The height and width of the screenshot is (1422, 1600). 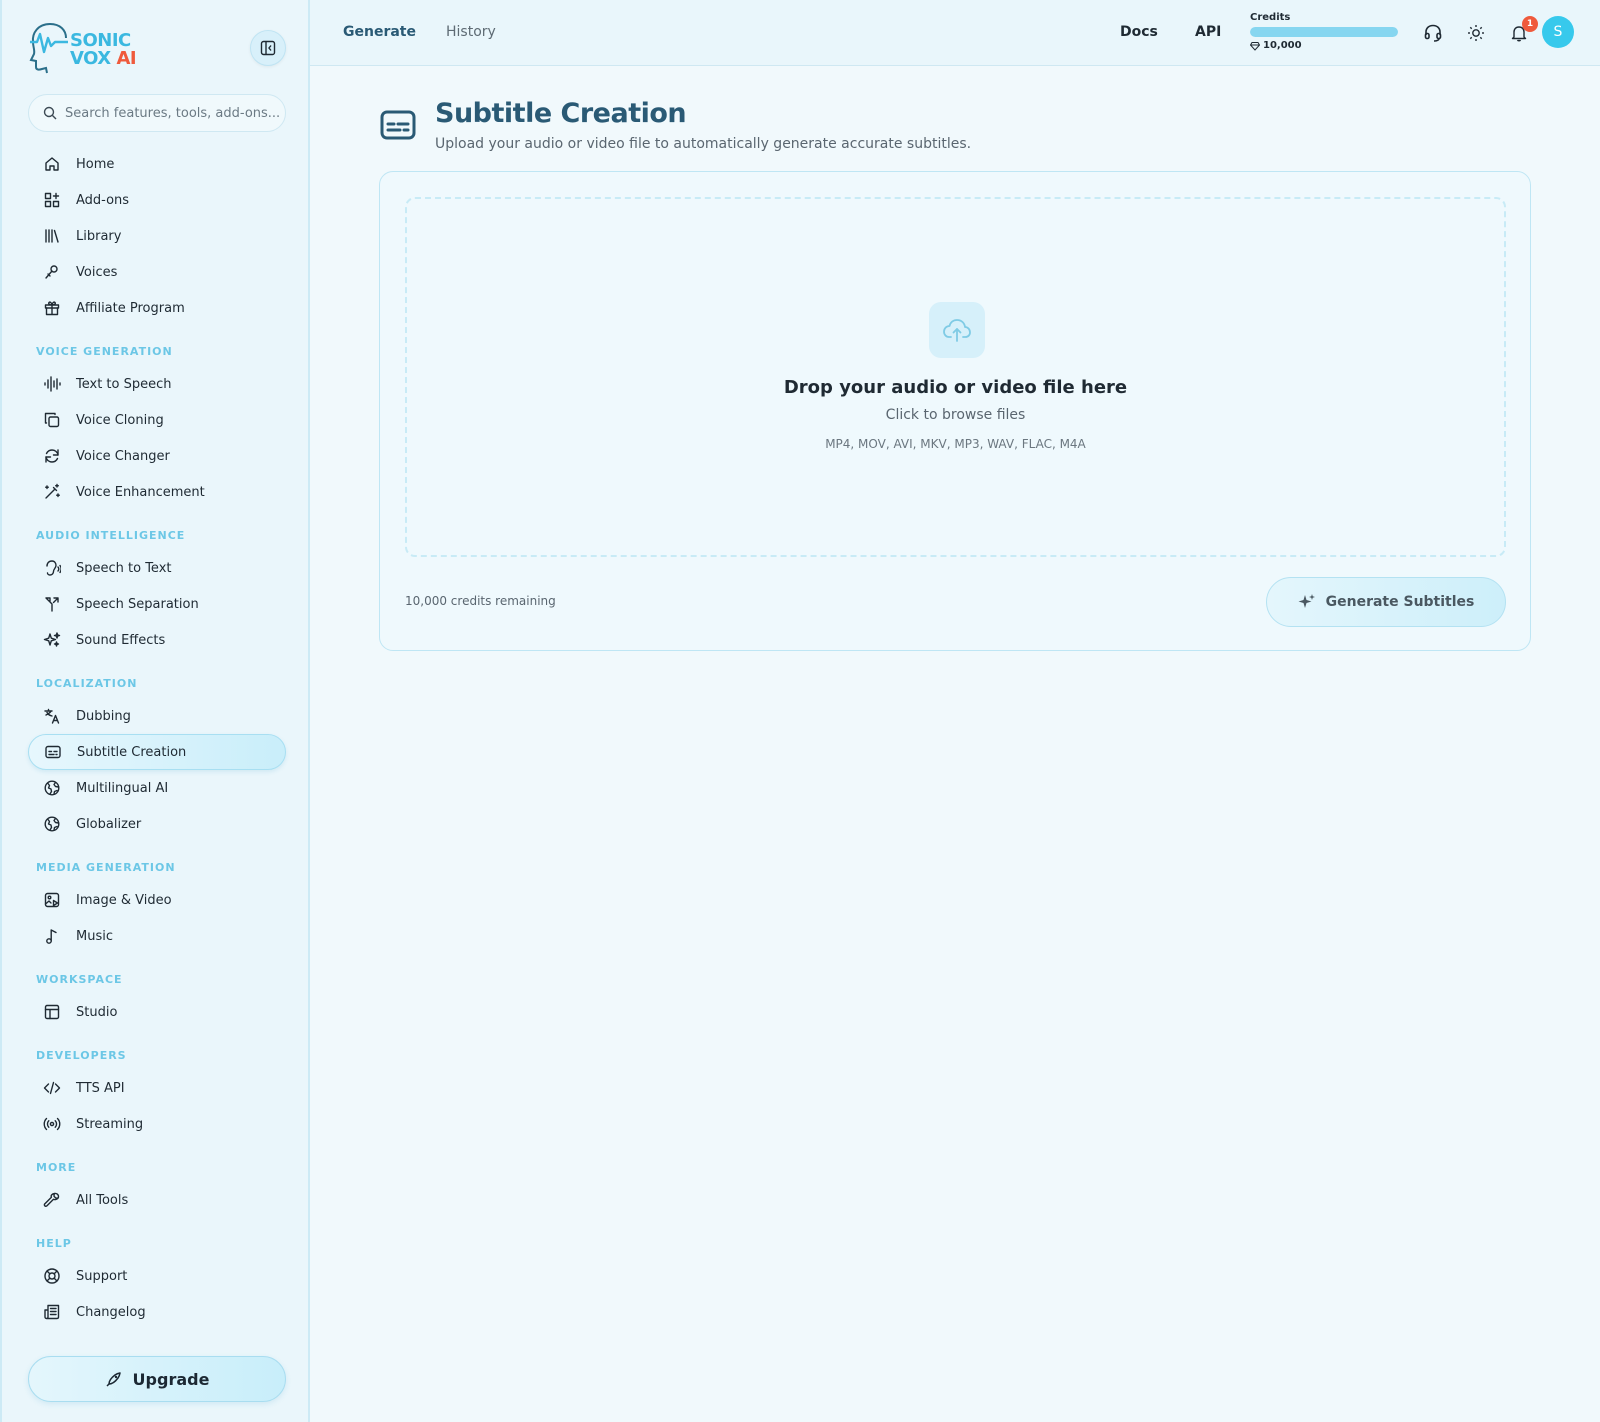 I want to click on sidebar-item-image-video: Image & Video, so click(x=157, y=900).